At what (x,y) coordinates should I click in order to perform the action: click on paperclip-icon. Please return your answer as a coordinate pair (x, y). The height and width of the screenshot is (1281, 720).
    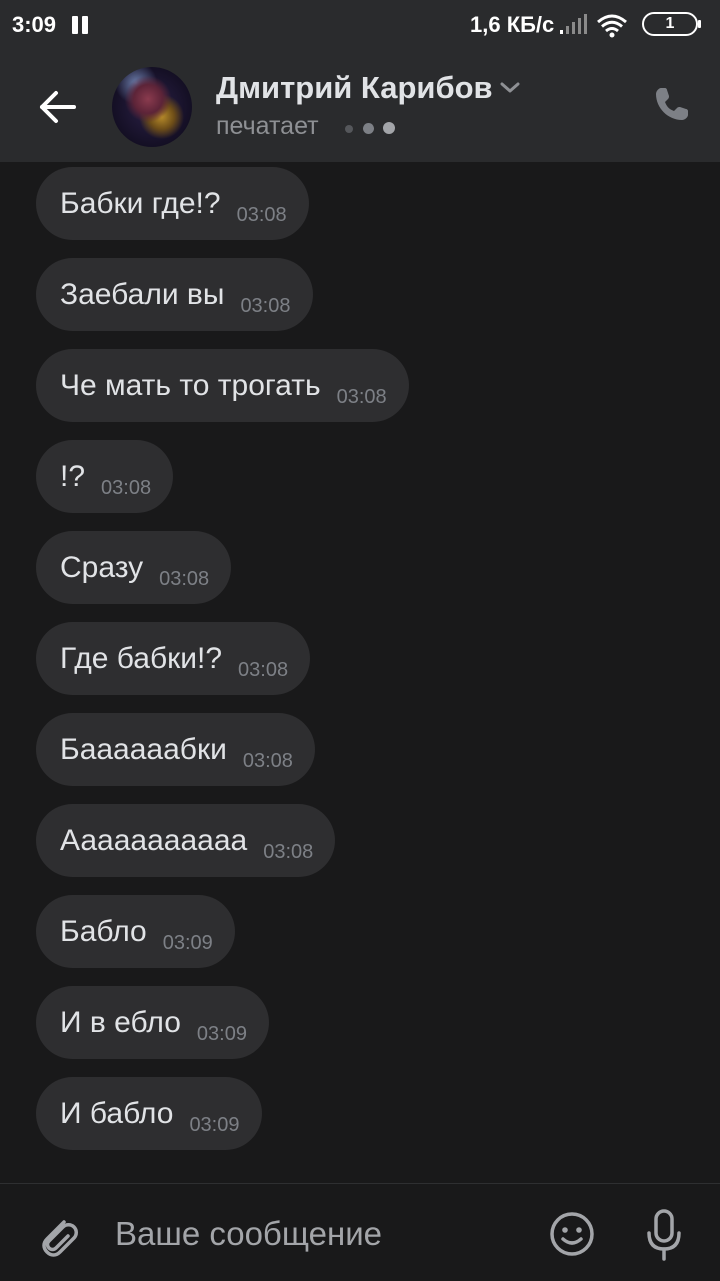
    Looking at the image, I should click on (57, 1235).